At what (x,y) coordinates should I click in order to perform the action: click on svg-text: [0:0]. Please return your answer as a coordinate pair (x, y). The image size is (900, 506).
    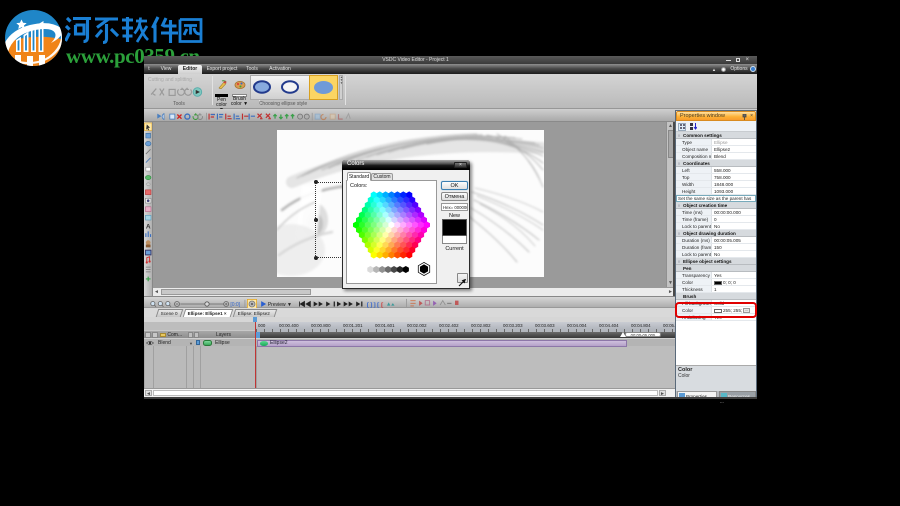
    Looking at the image, I should click on (235, 305).